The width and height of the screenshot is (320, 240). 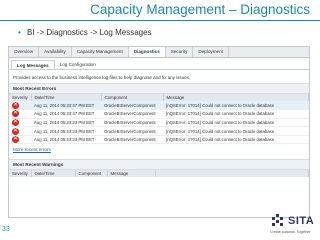 I want to click on tab-deployment: Deployment, so click(x=211, y=52).